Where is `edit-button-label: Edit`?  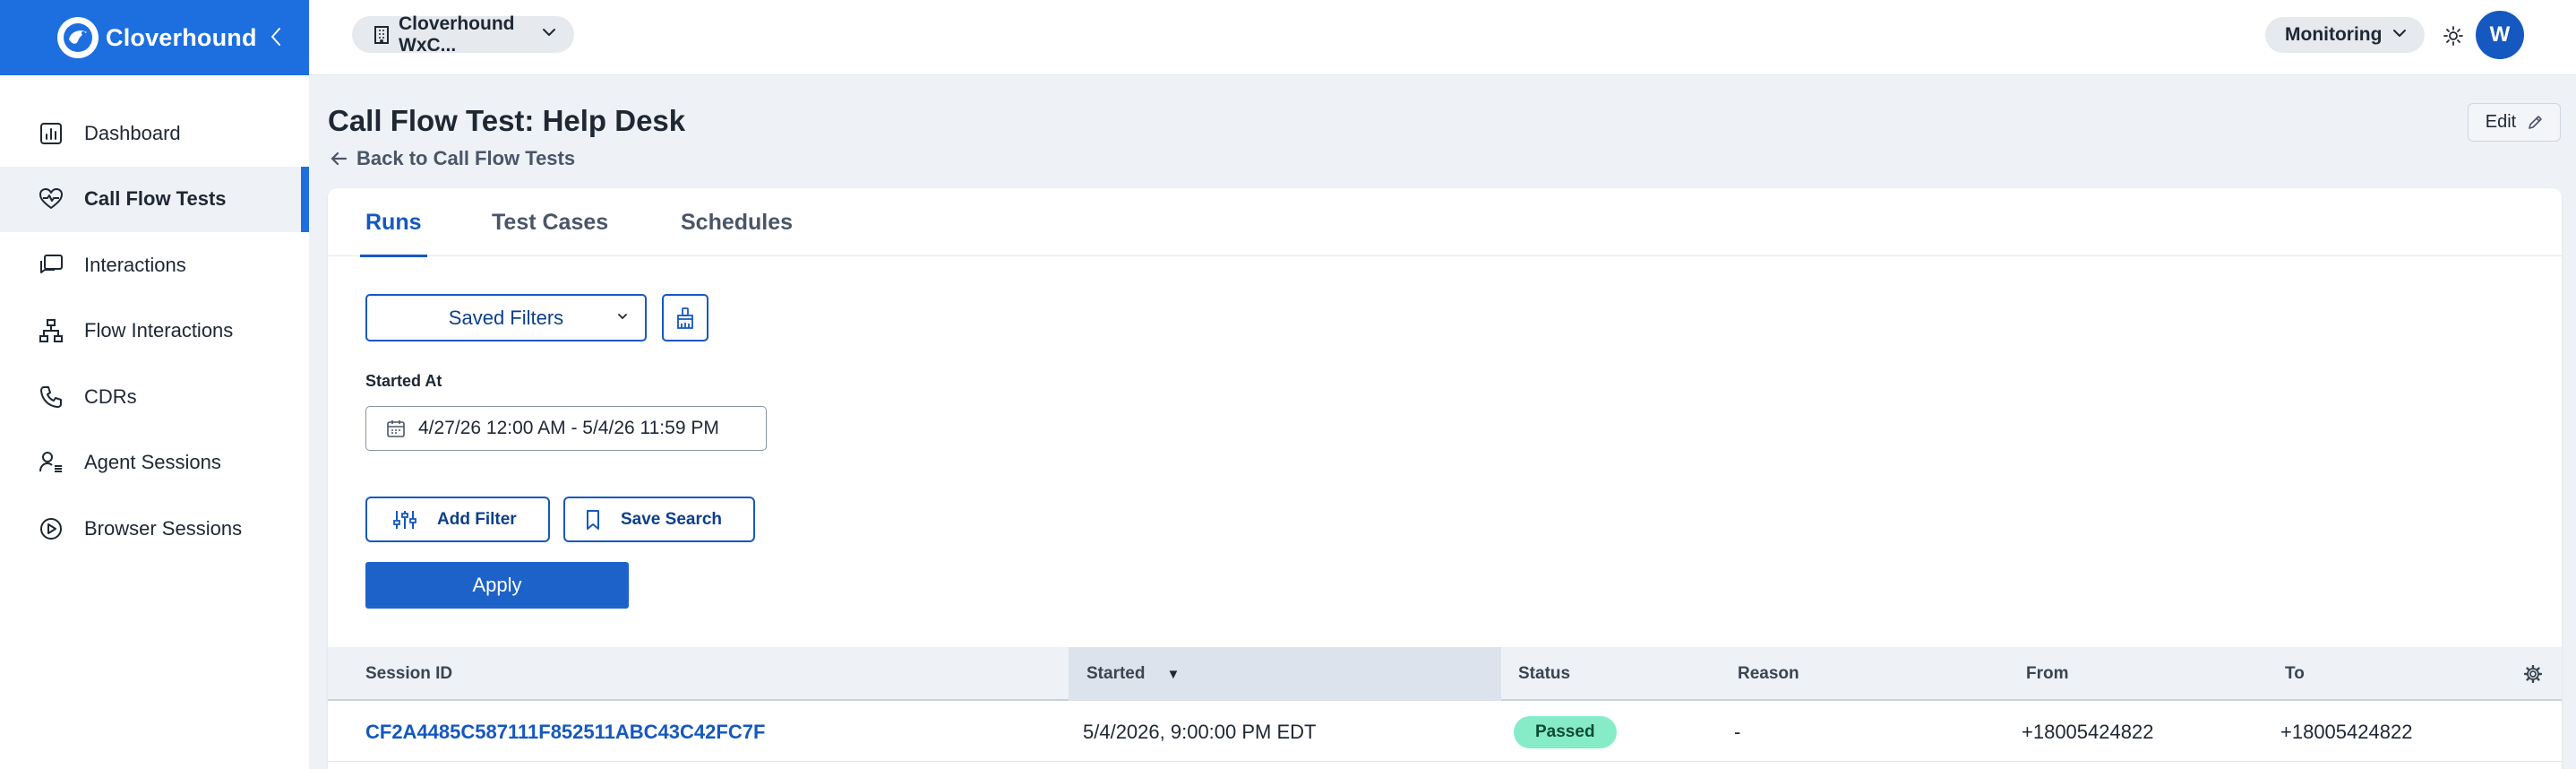
edit-button-label: Edit is located at coordinates (2501, 122).